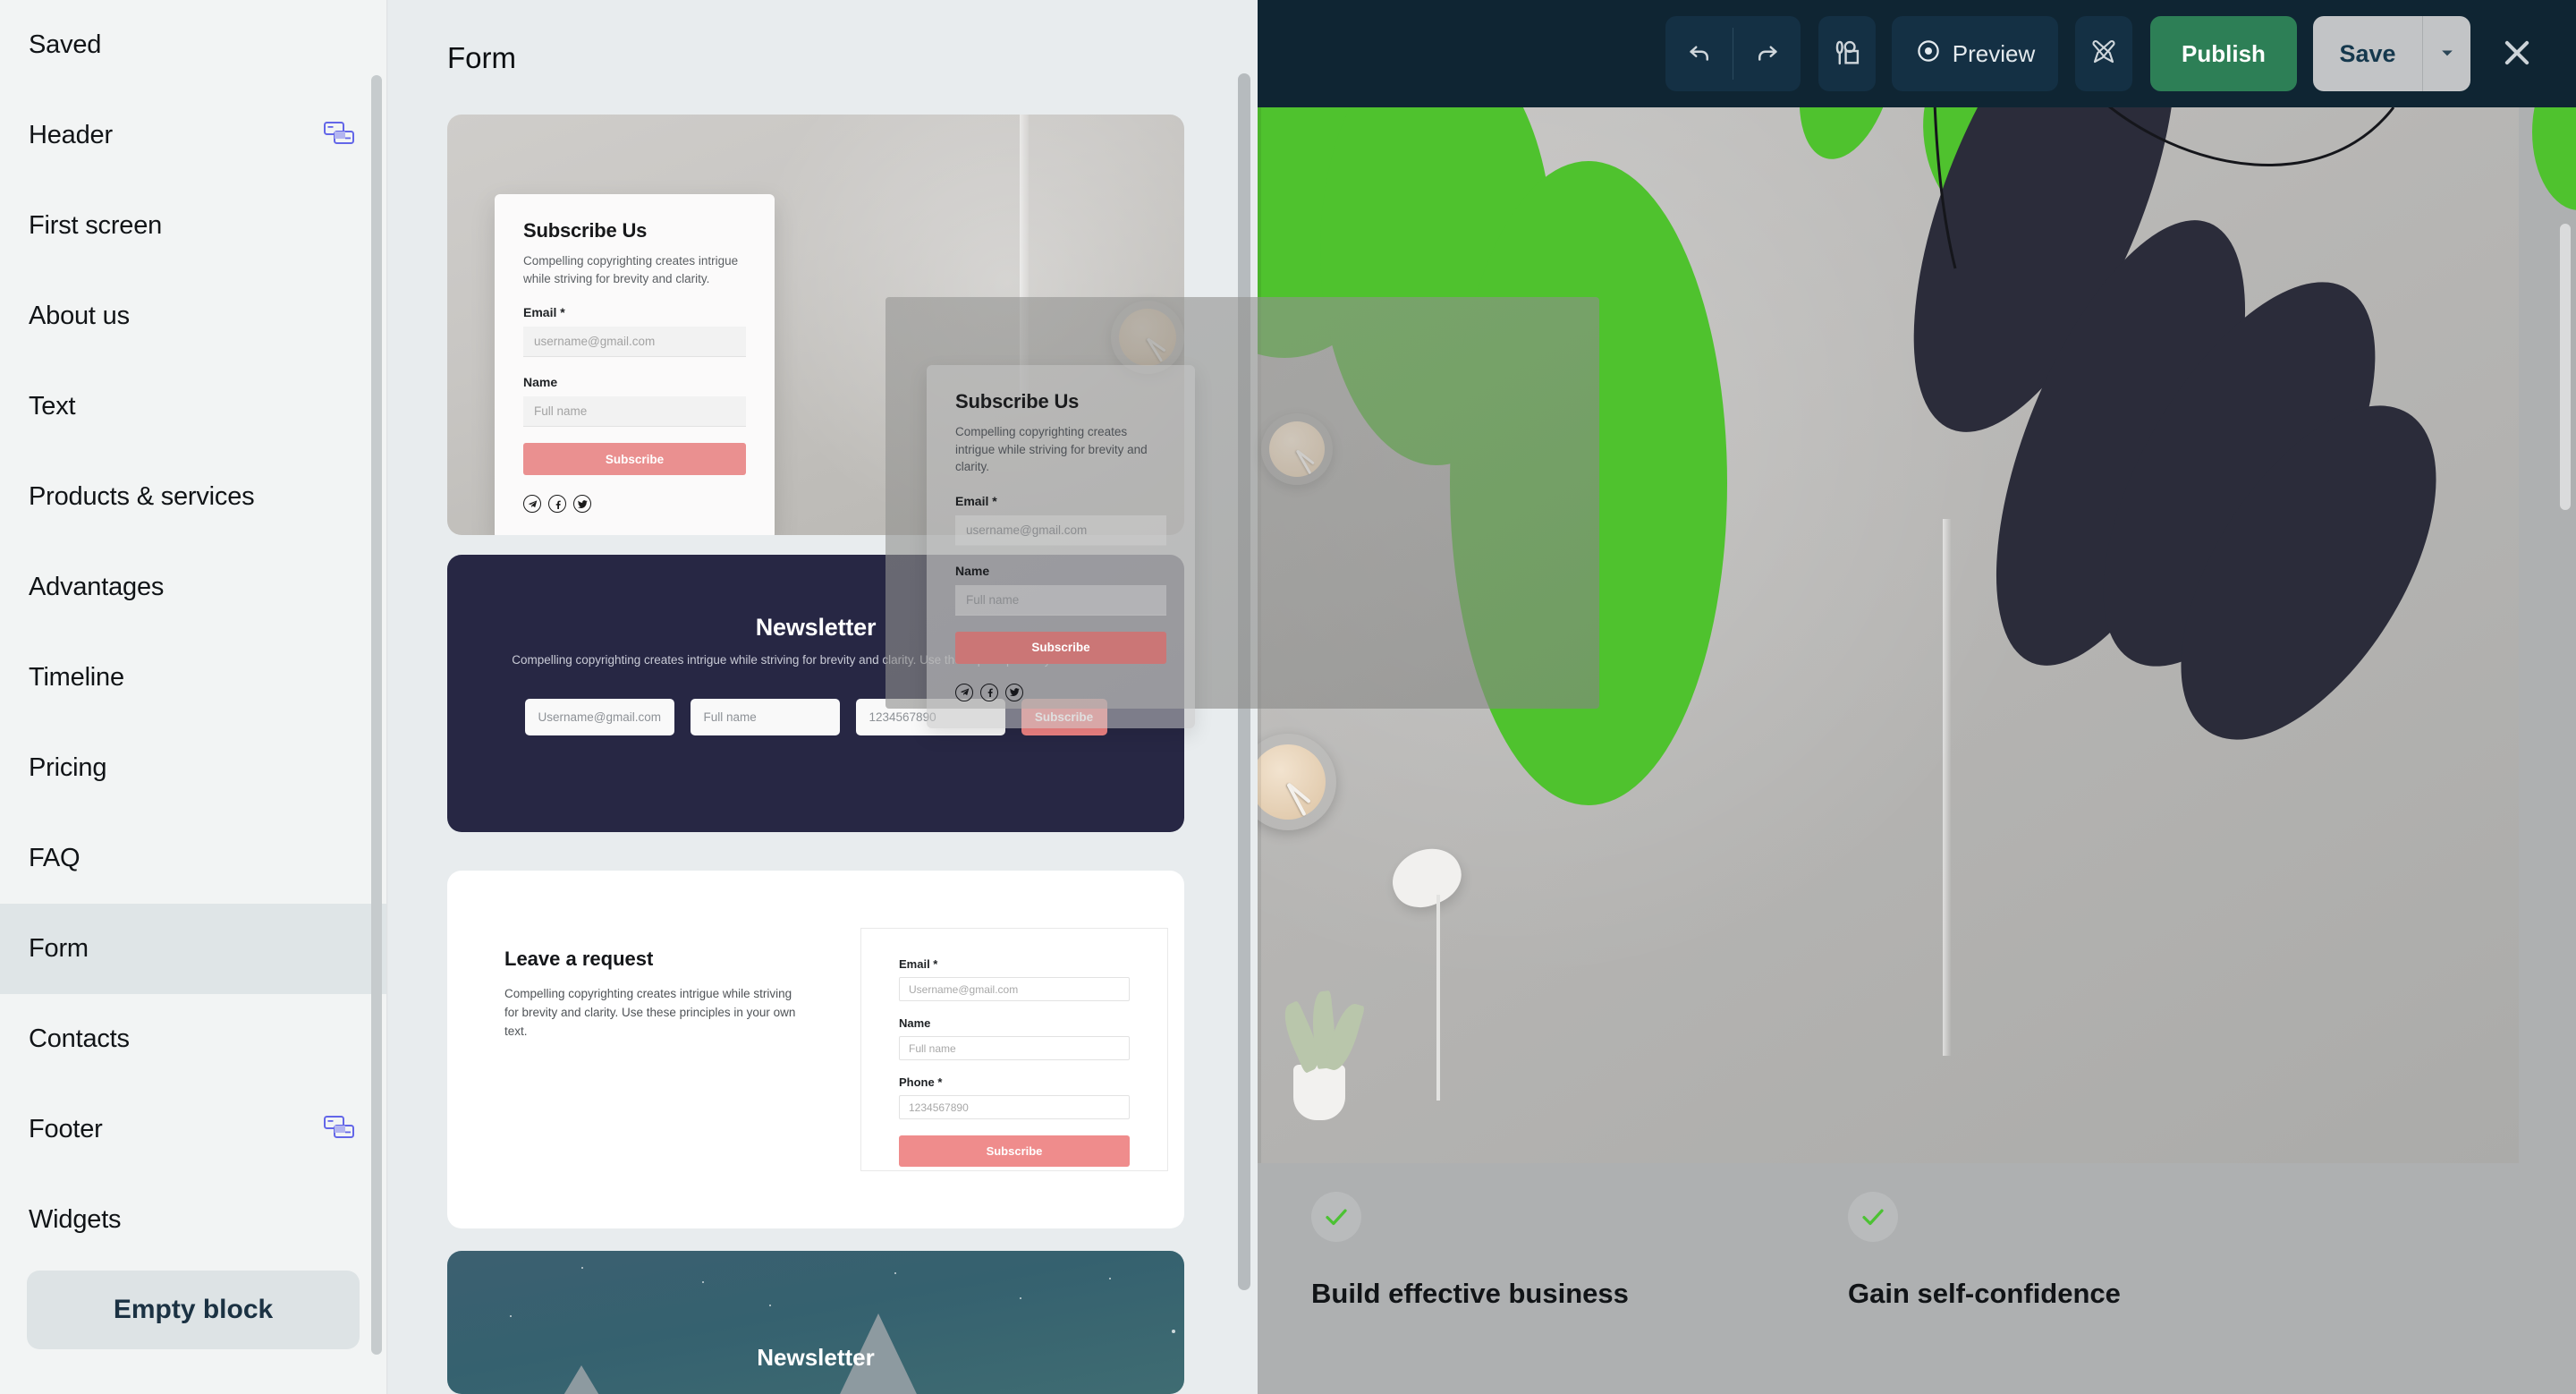  I want to click on sidebar-item-products-services: Products & services, so click(193, 497).